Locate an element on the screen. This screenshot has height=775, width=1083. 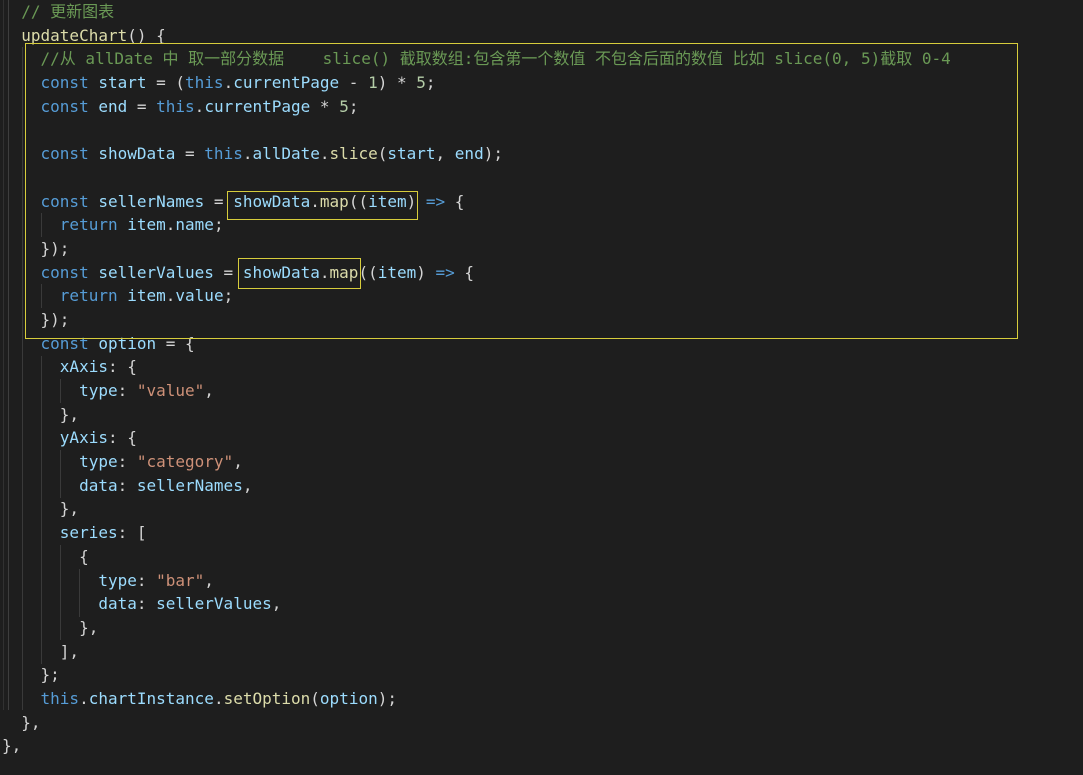
code-token: ) is located at coordinates (416, 201).